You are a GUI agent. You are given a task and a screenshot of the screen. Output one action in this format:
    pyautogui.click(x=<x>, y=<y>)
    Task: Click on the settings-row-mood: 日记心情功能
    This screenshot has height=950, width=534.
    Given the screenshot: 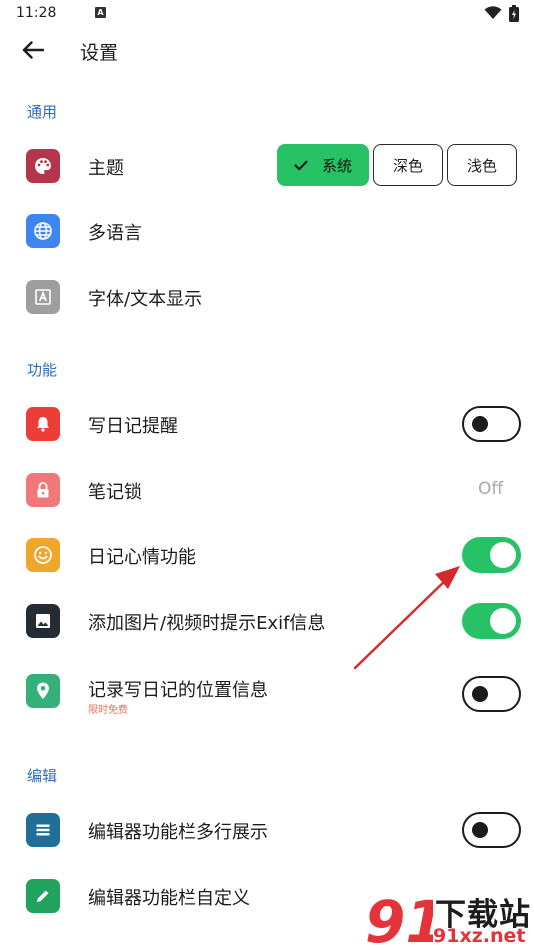 What is the action you would take?
    pyautogui.click(x=267, y=555)
    